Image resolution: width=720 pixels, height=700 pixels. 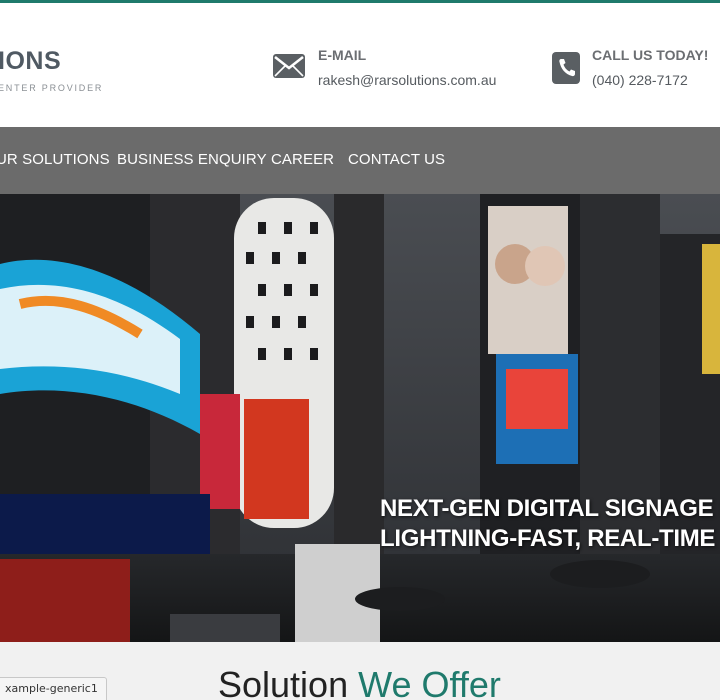 What do you see at coordinates (550, 508) in the screenshot?
I see `hero-heading-line-1: NEXT-GEN DIGITAL SIGNAGE S` at bounding box center [550, 508].